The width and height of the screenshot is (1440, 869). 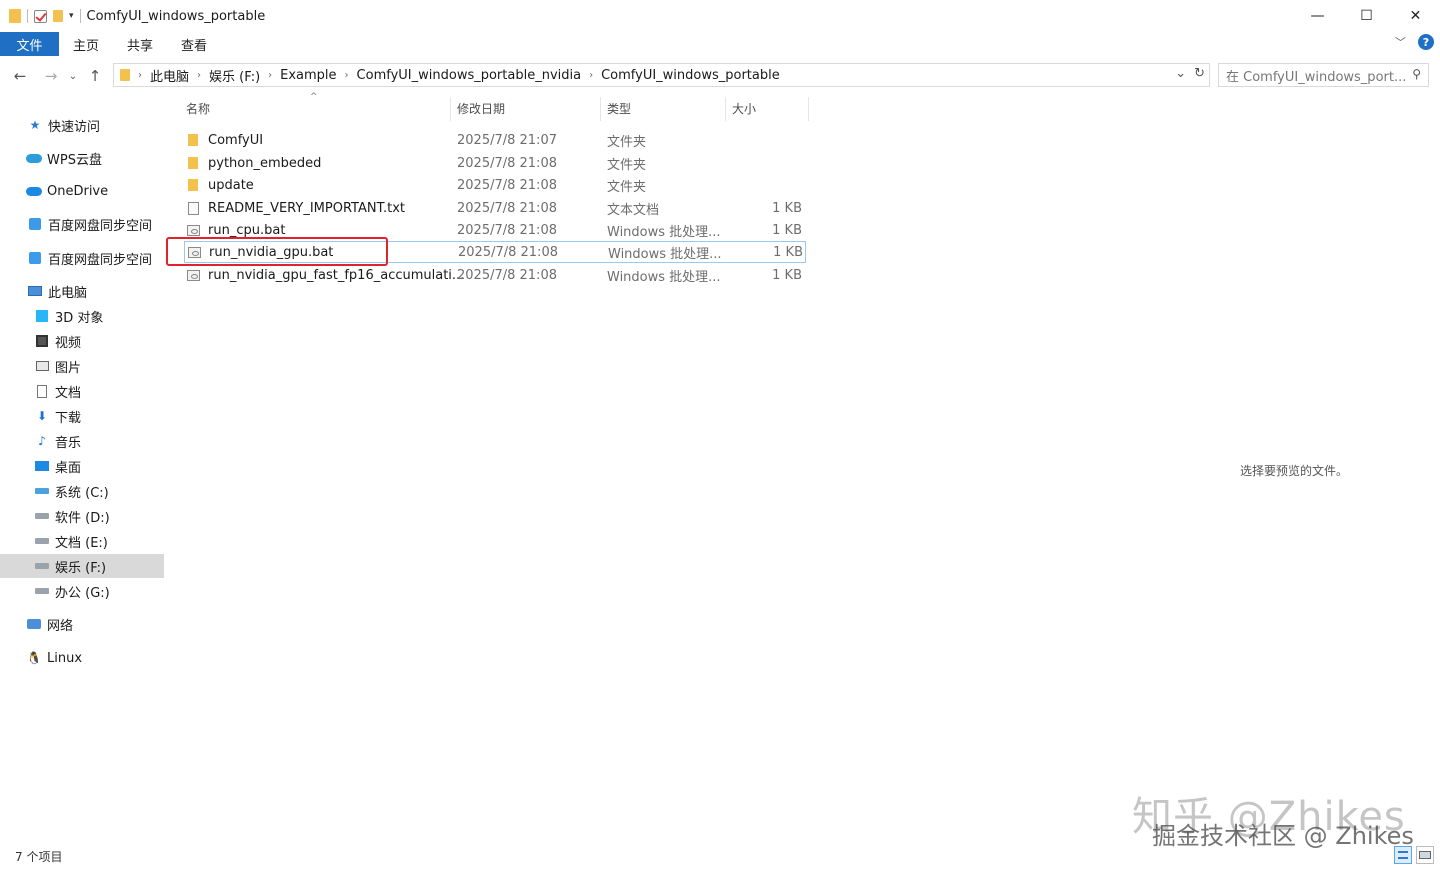 I want to click on sidebar-item-drive-g: 办公 (G:), so click(x=82, y=591).